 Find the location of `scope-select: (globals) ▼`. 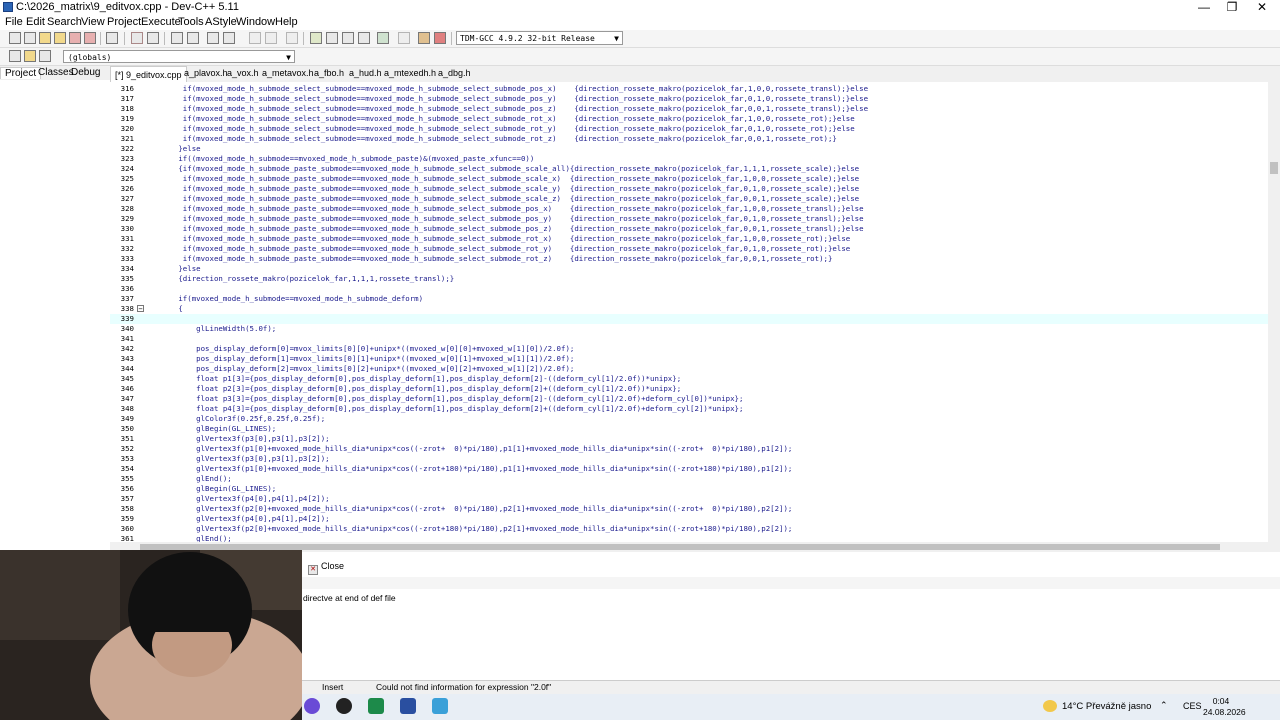

scope-select: (globals) ▼ is located at coordinates (179, 56).